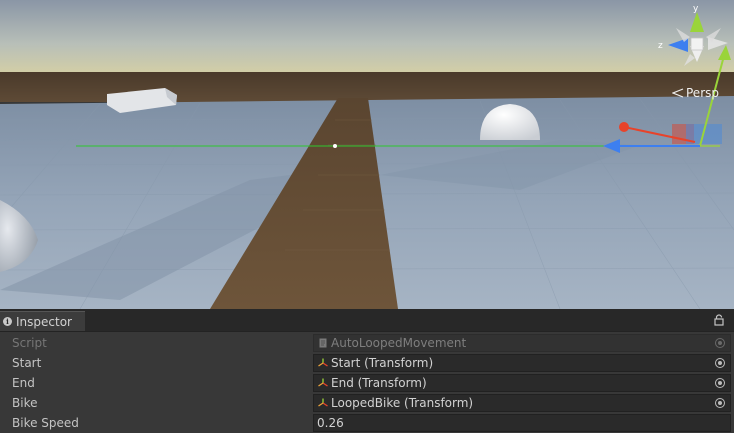 The image size is (734, 433). What do you see at coordinates (27, 363) in the screenshot?
I see `field-label: Start` at bounding box center [27, 363].